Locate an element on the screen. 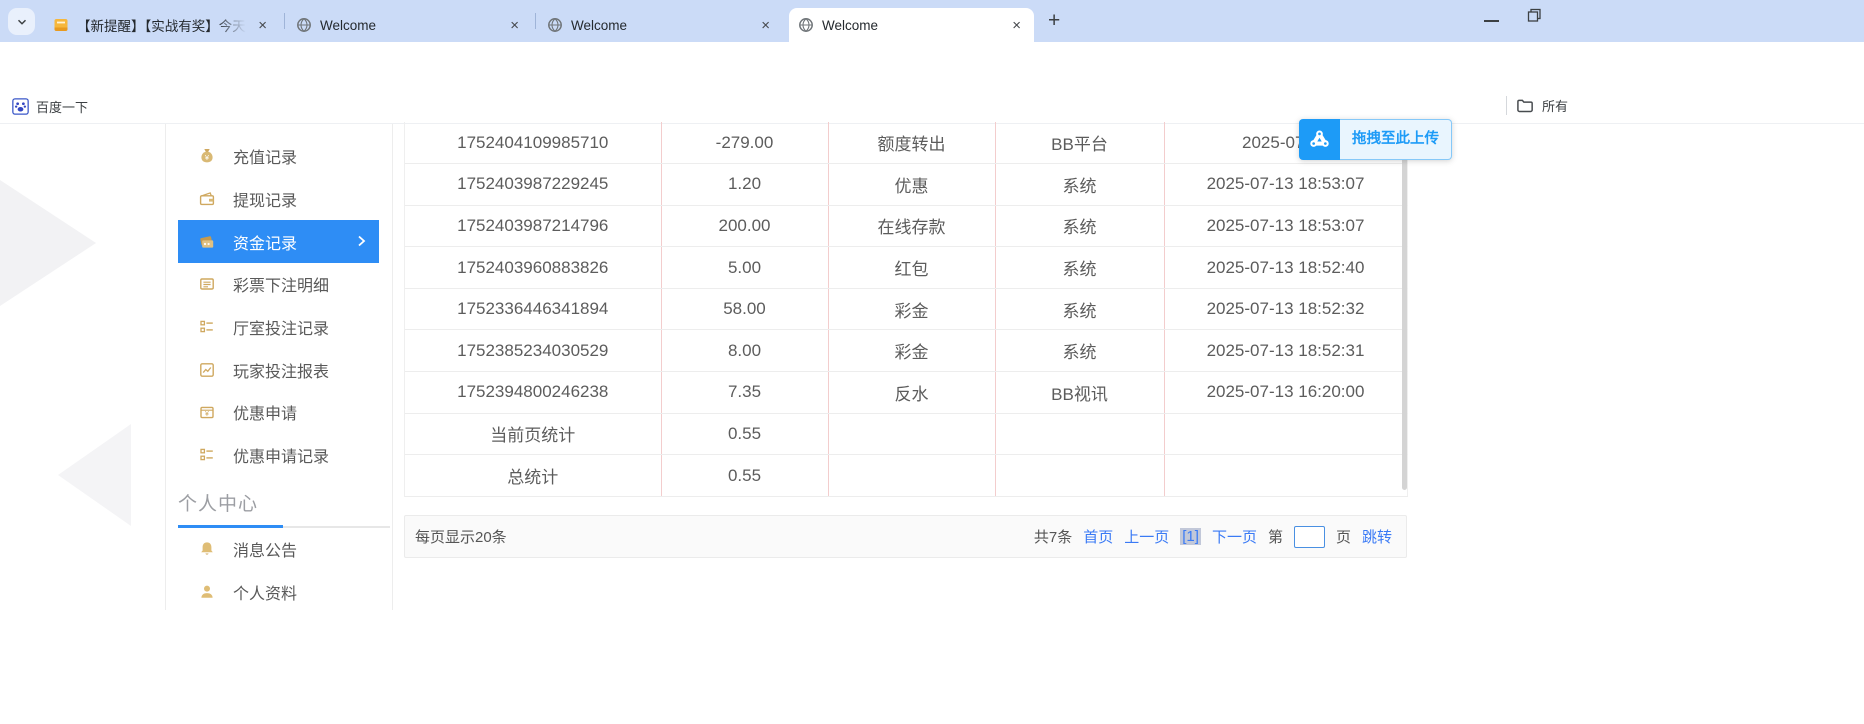 This screenshot has height=724, width=1864. table-cell: -279.00 is located at coordinates (745, 143).